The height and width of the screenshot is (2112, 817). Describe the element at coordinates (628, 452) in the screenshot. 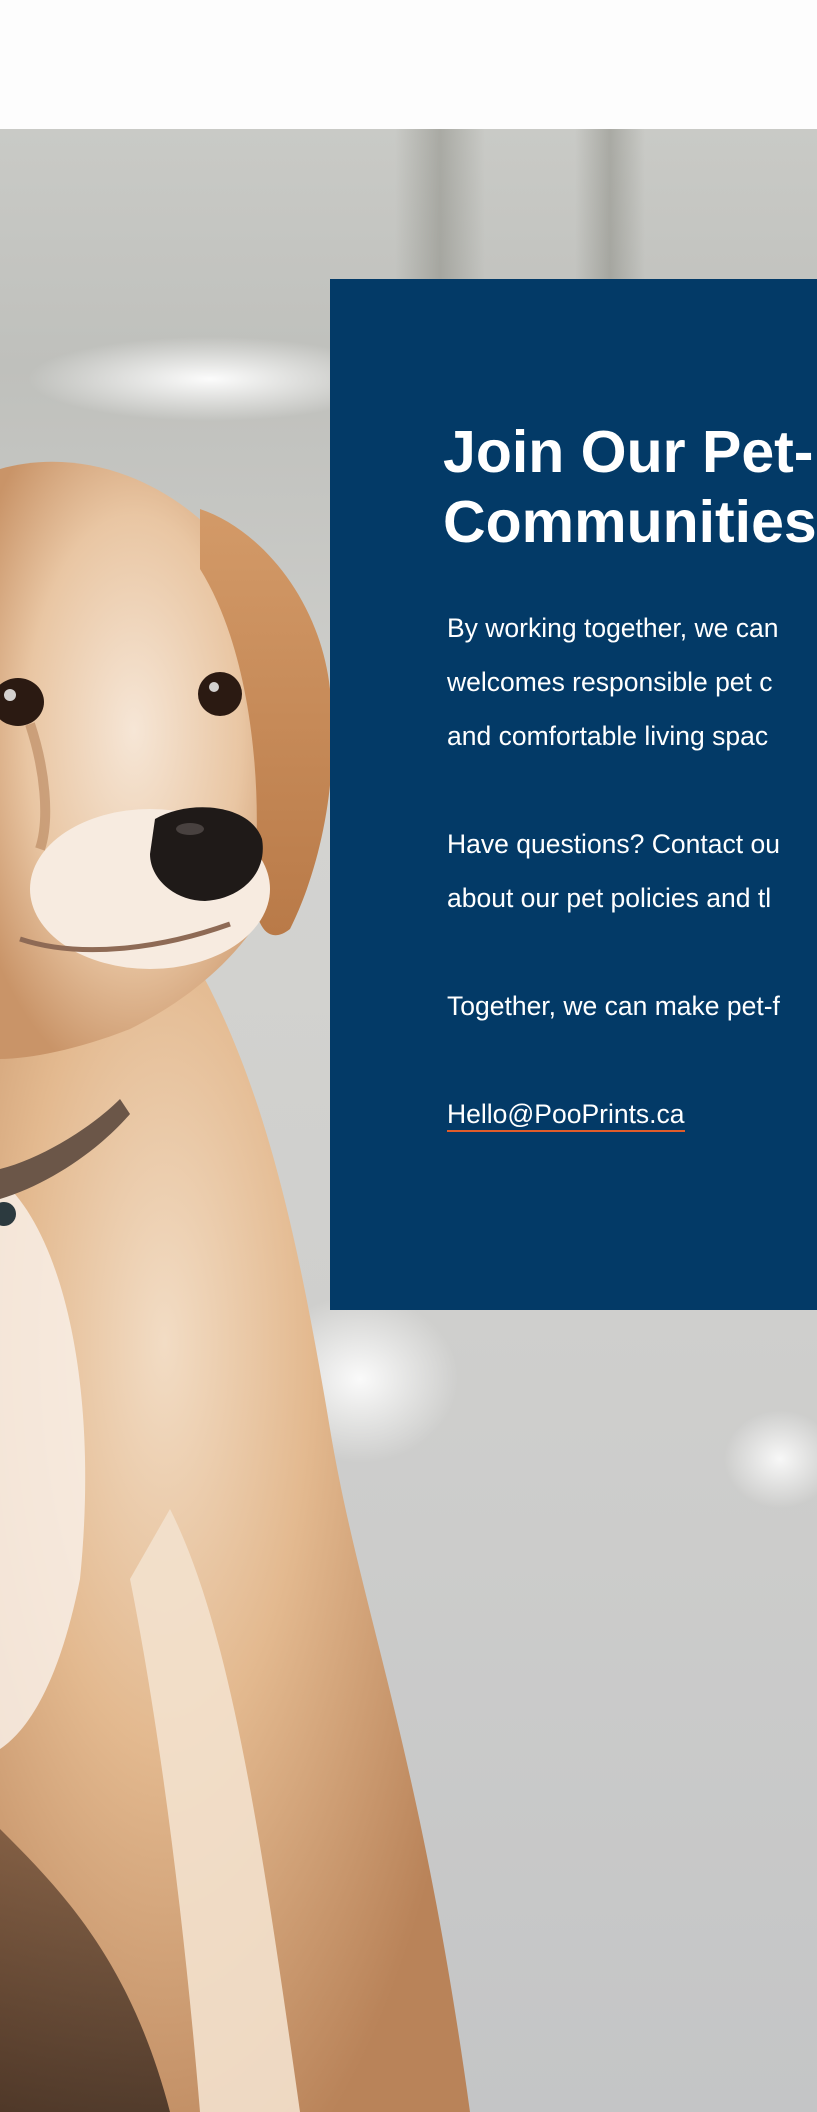

I see `panel-title-line: Join Our Pet-` at that location.